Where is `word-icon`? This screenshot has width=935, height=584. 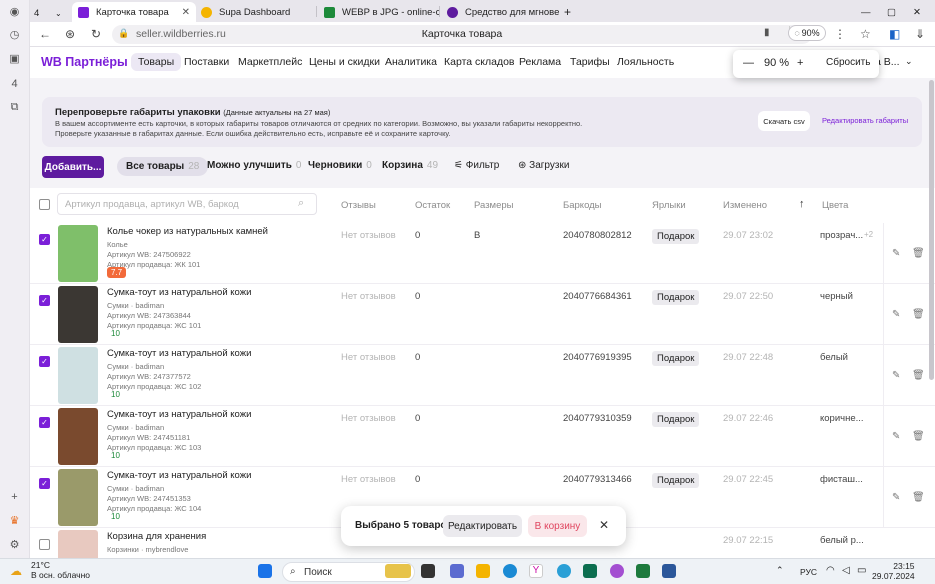 word-icon is located at coordinates (669, 571).